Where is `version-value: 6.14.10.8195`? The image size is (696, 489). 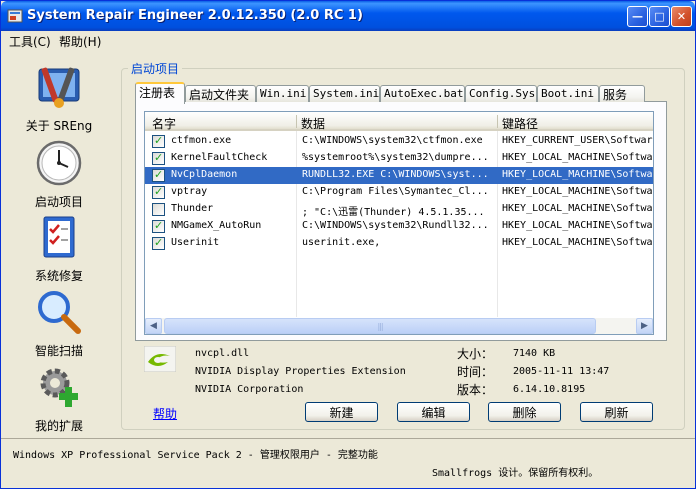 version-value: 6.14.10.8195 is located at coordinates (549, 389).